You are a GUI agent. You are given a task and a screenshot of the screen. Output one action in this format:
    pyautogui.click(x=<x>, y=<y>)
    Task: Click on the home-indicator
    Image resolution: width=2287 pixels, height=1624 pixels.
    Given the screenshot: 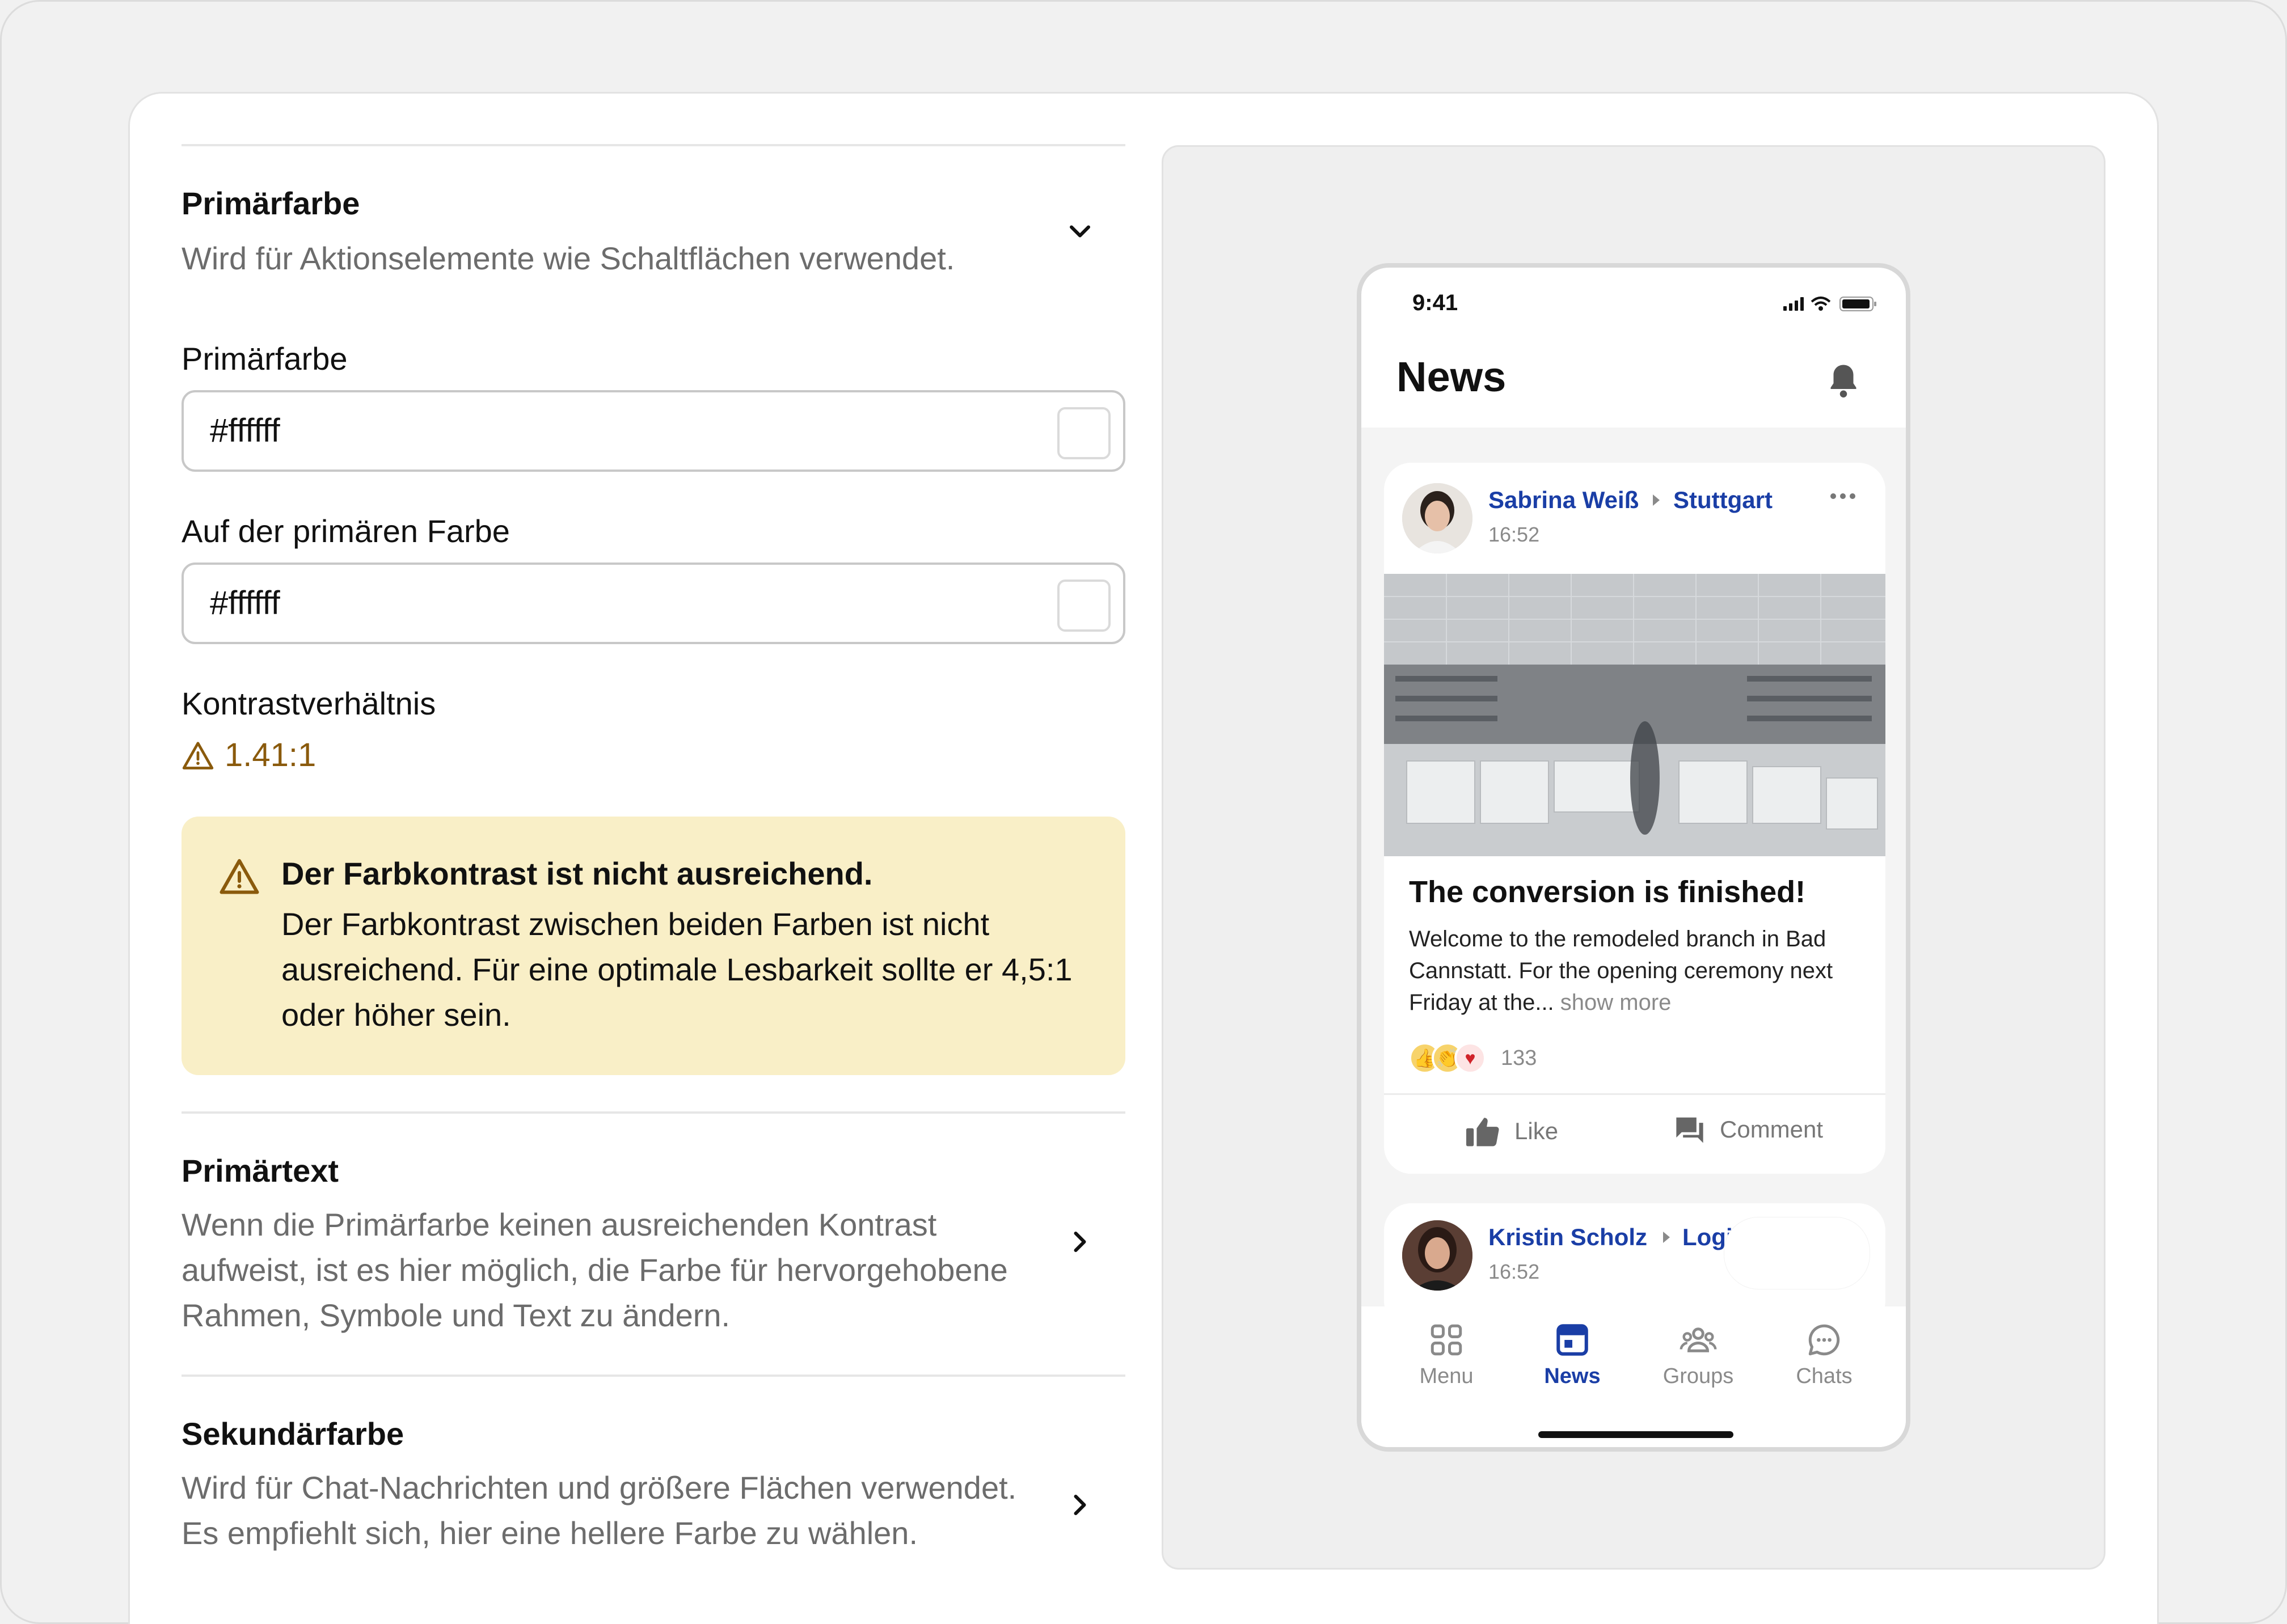 What is the action you would take?
    pyautogui.click(x=1636, y=1434)
    